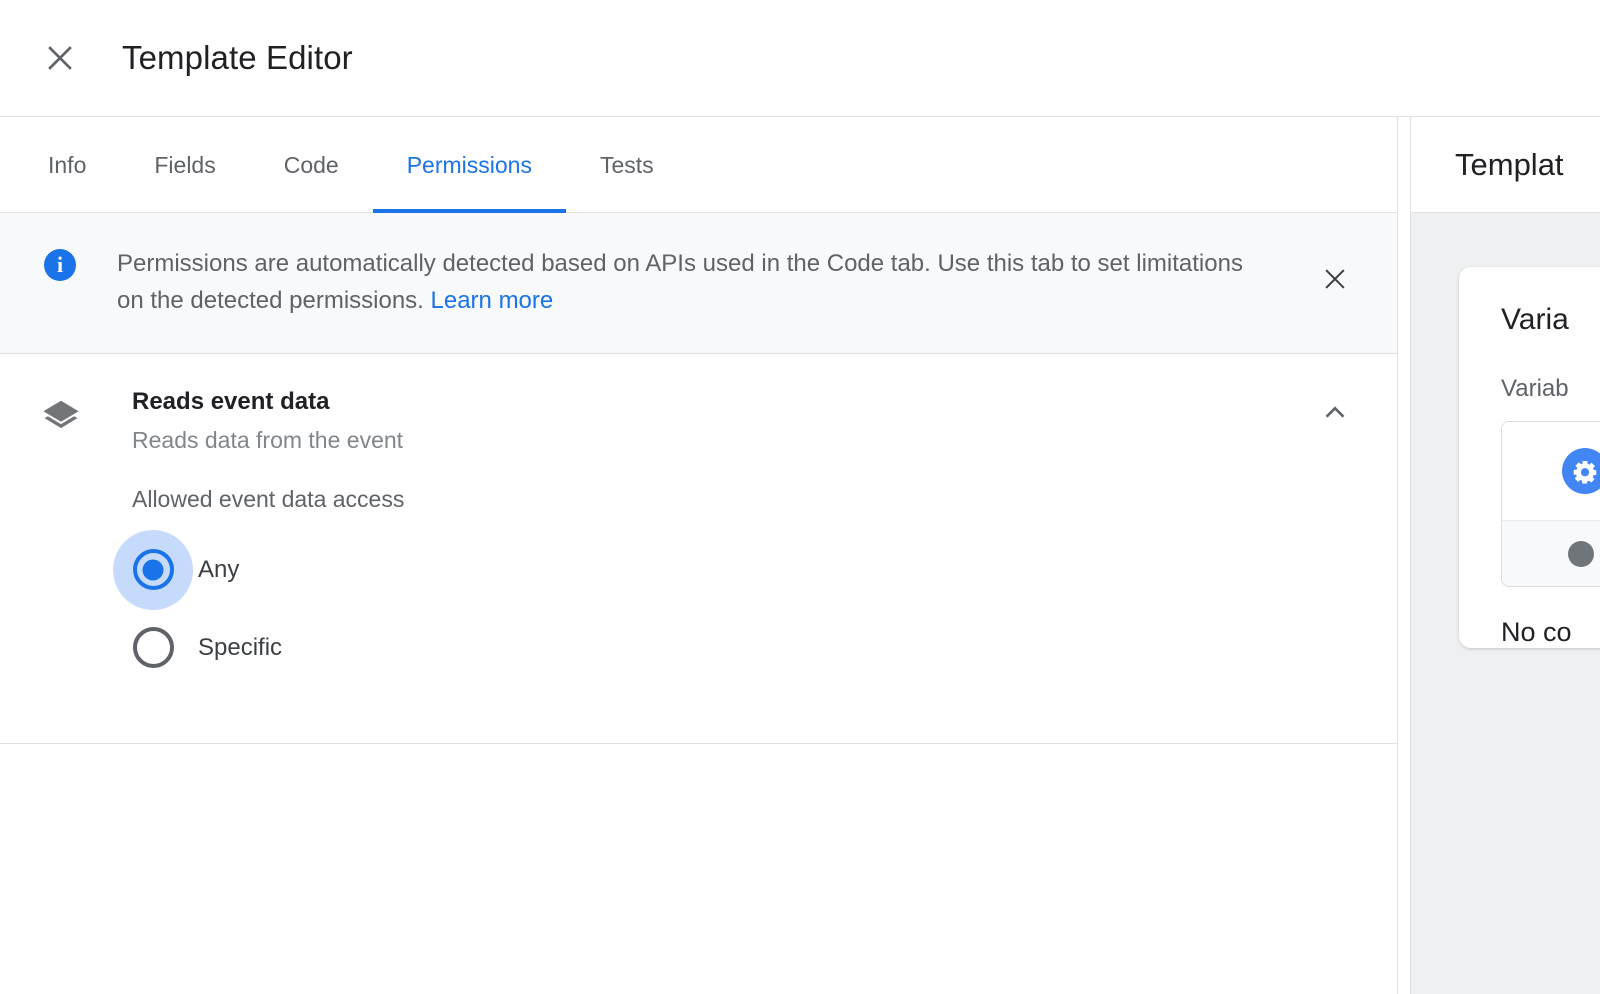 This screenshot has width=1600, height=994. What do you see at coordinates (240, 647) in the screenshot?
I see `radio-label: Specific` at bounding box center [240, 647].